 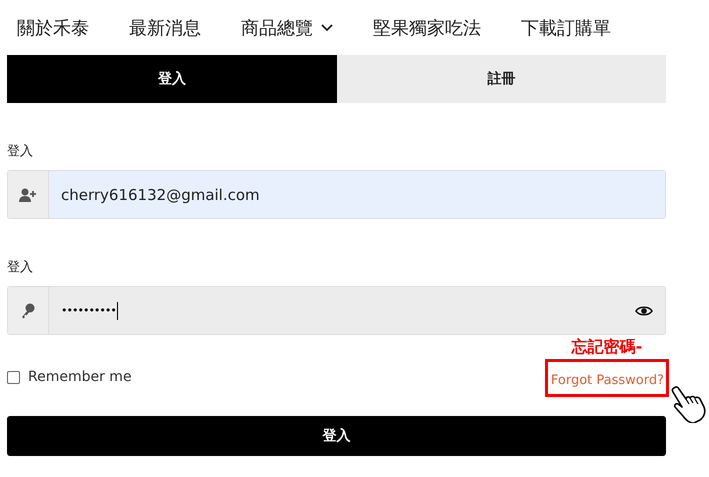 What do you see at coordinates (327, 28) in the screenshot?
I see `caret-icon` at bounding box center [327, 28].